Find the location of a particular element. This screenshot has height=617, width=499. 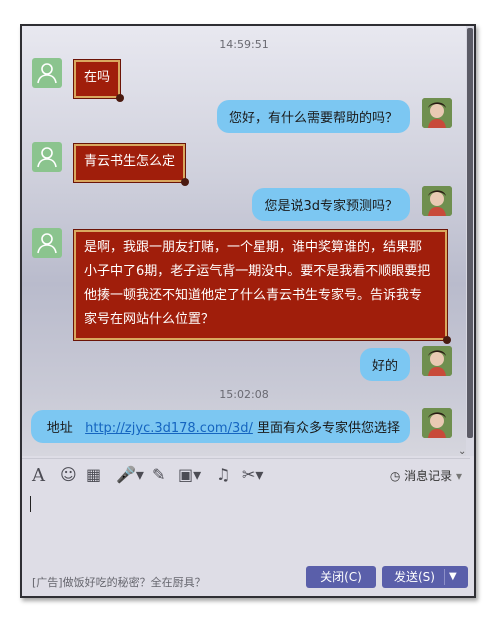

message-line: 小子中了6期，老子运气背一期没中。要不是我看不顺眼要把 is located at coordinates (257, 271).